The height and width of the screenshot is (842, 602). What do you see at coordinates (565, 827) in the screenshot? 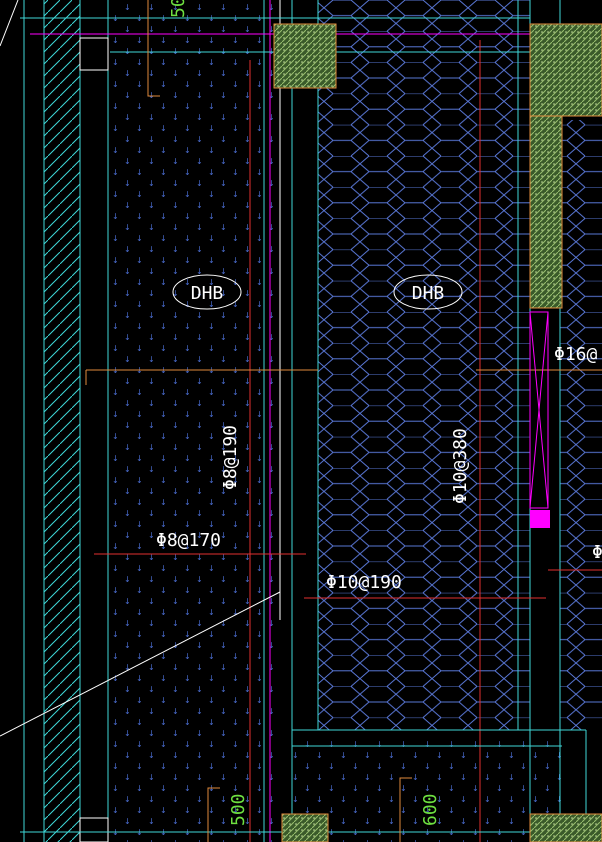
I see `column-bottom-right` at bounding box center [565, 827].